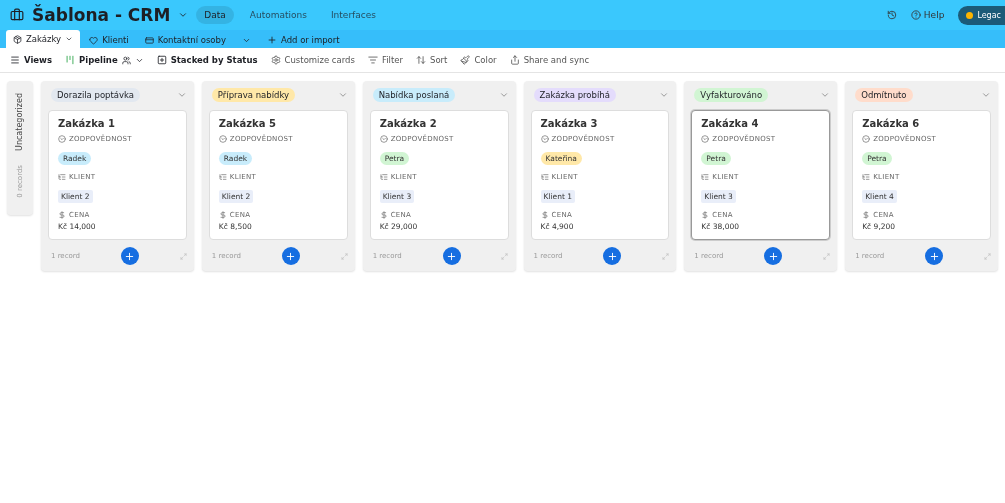 The height and width of the screenshot is (503, 1005). Describe the element at coordinates (465, 60) in the screenshot. I see `brush-icon` at that location.